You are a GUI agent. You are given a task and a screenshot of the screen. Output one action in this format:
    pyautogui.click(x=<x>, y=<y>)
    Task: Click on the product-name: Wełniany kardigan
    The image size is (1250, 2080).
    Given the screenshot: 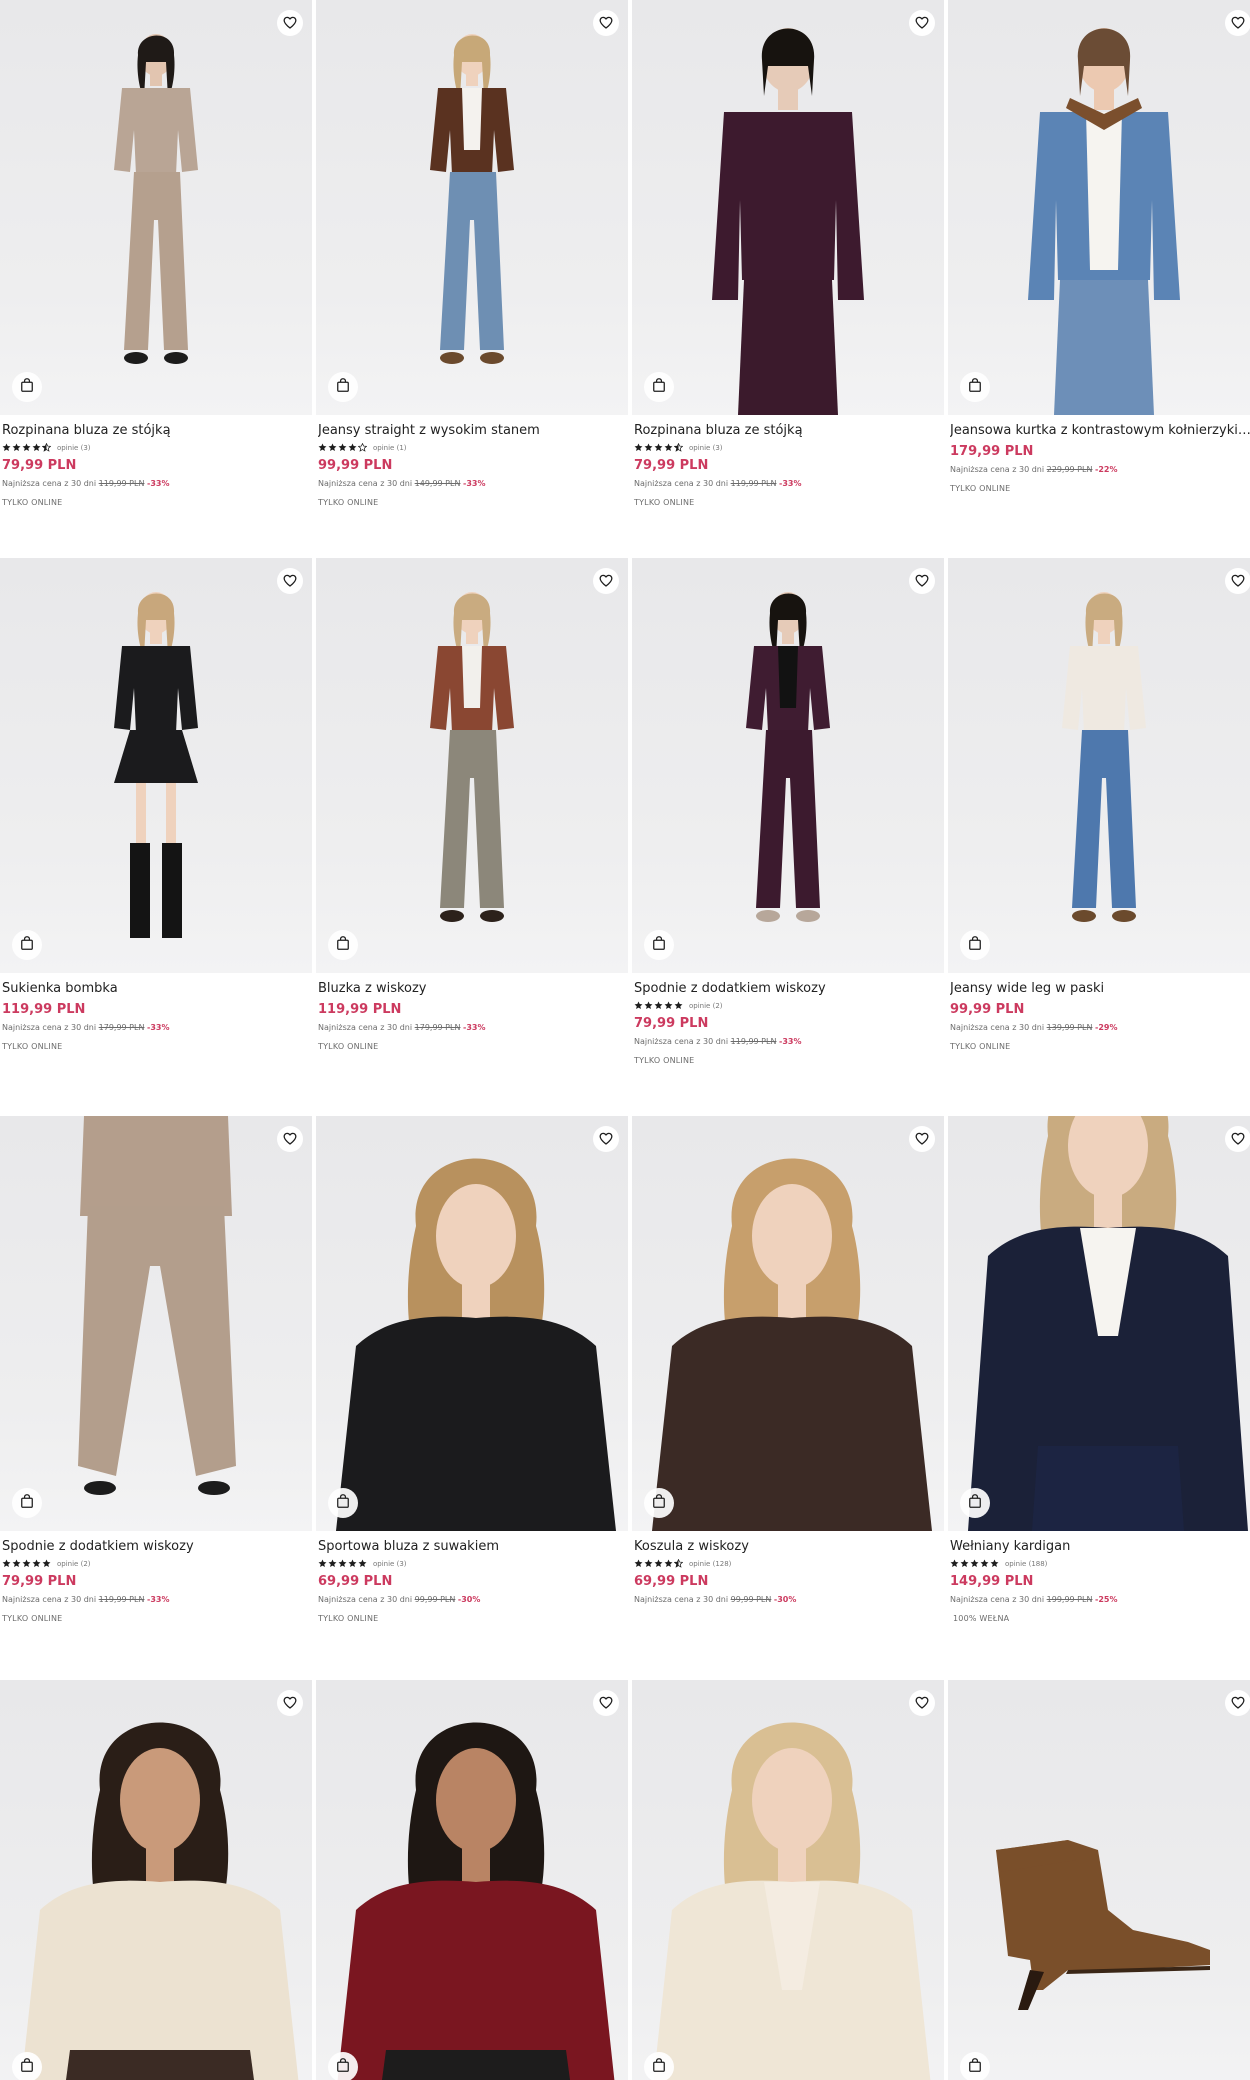 What is the action you would take?
    pyautogui.click(x=1100, y=1547)
    